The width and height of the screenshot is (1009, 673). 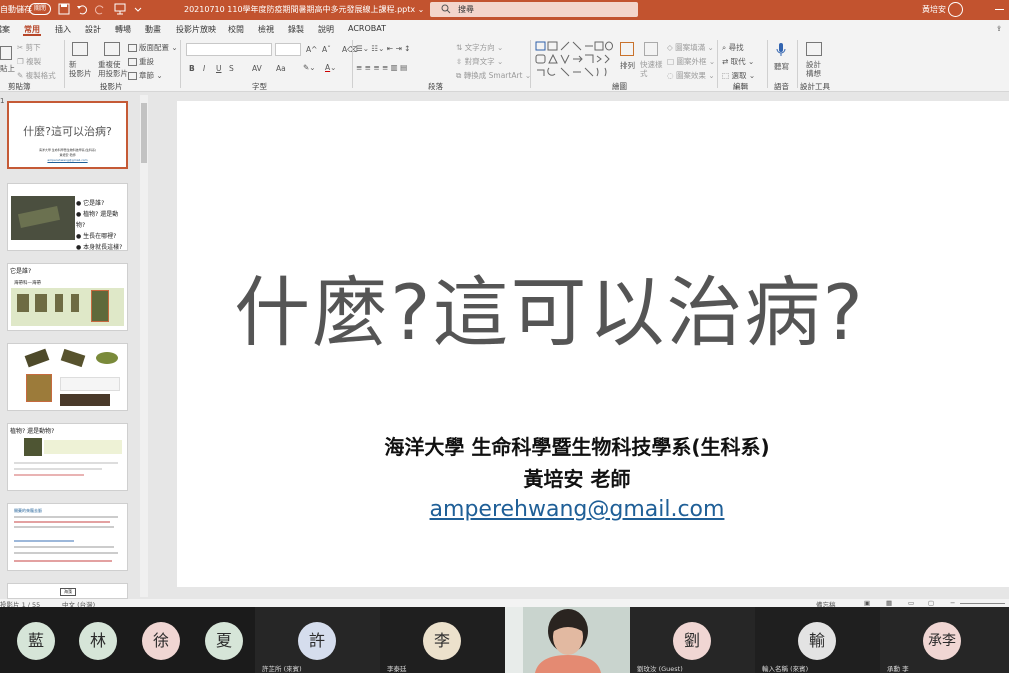 I want to click on grow-font-icon: A^, so click(x=311, y=49).